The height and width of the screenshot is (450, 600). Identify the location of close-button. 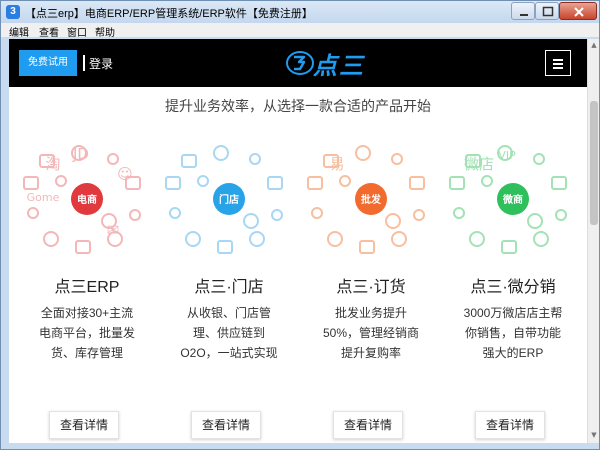
(578, 11).